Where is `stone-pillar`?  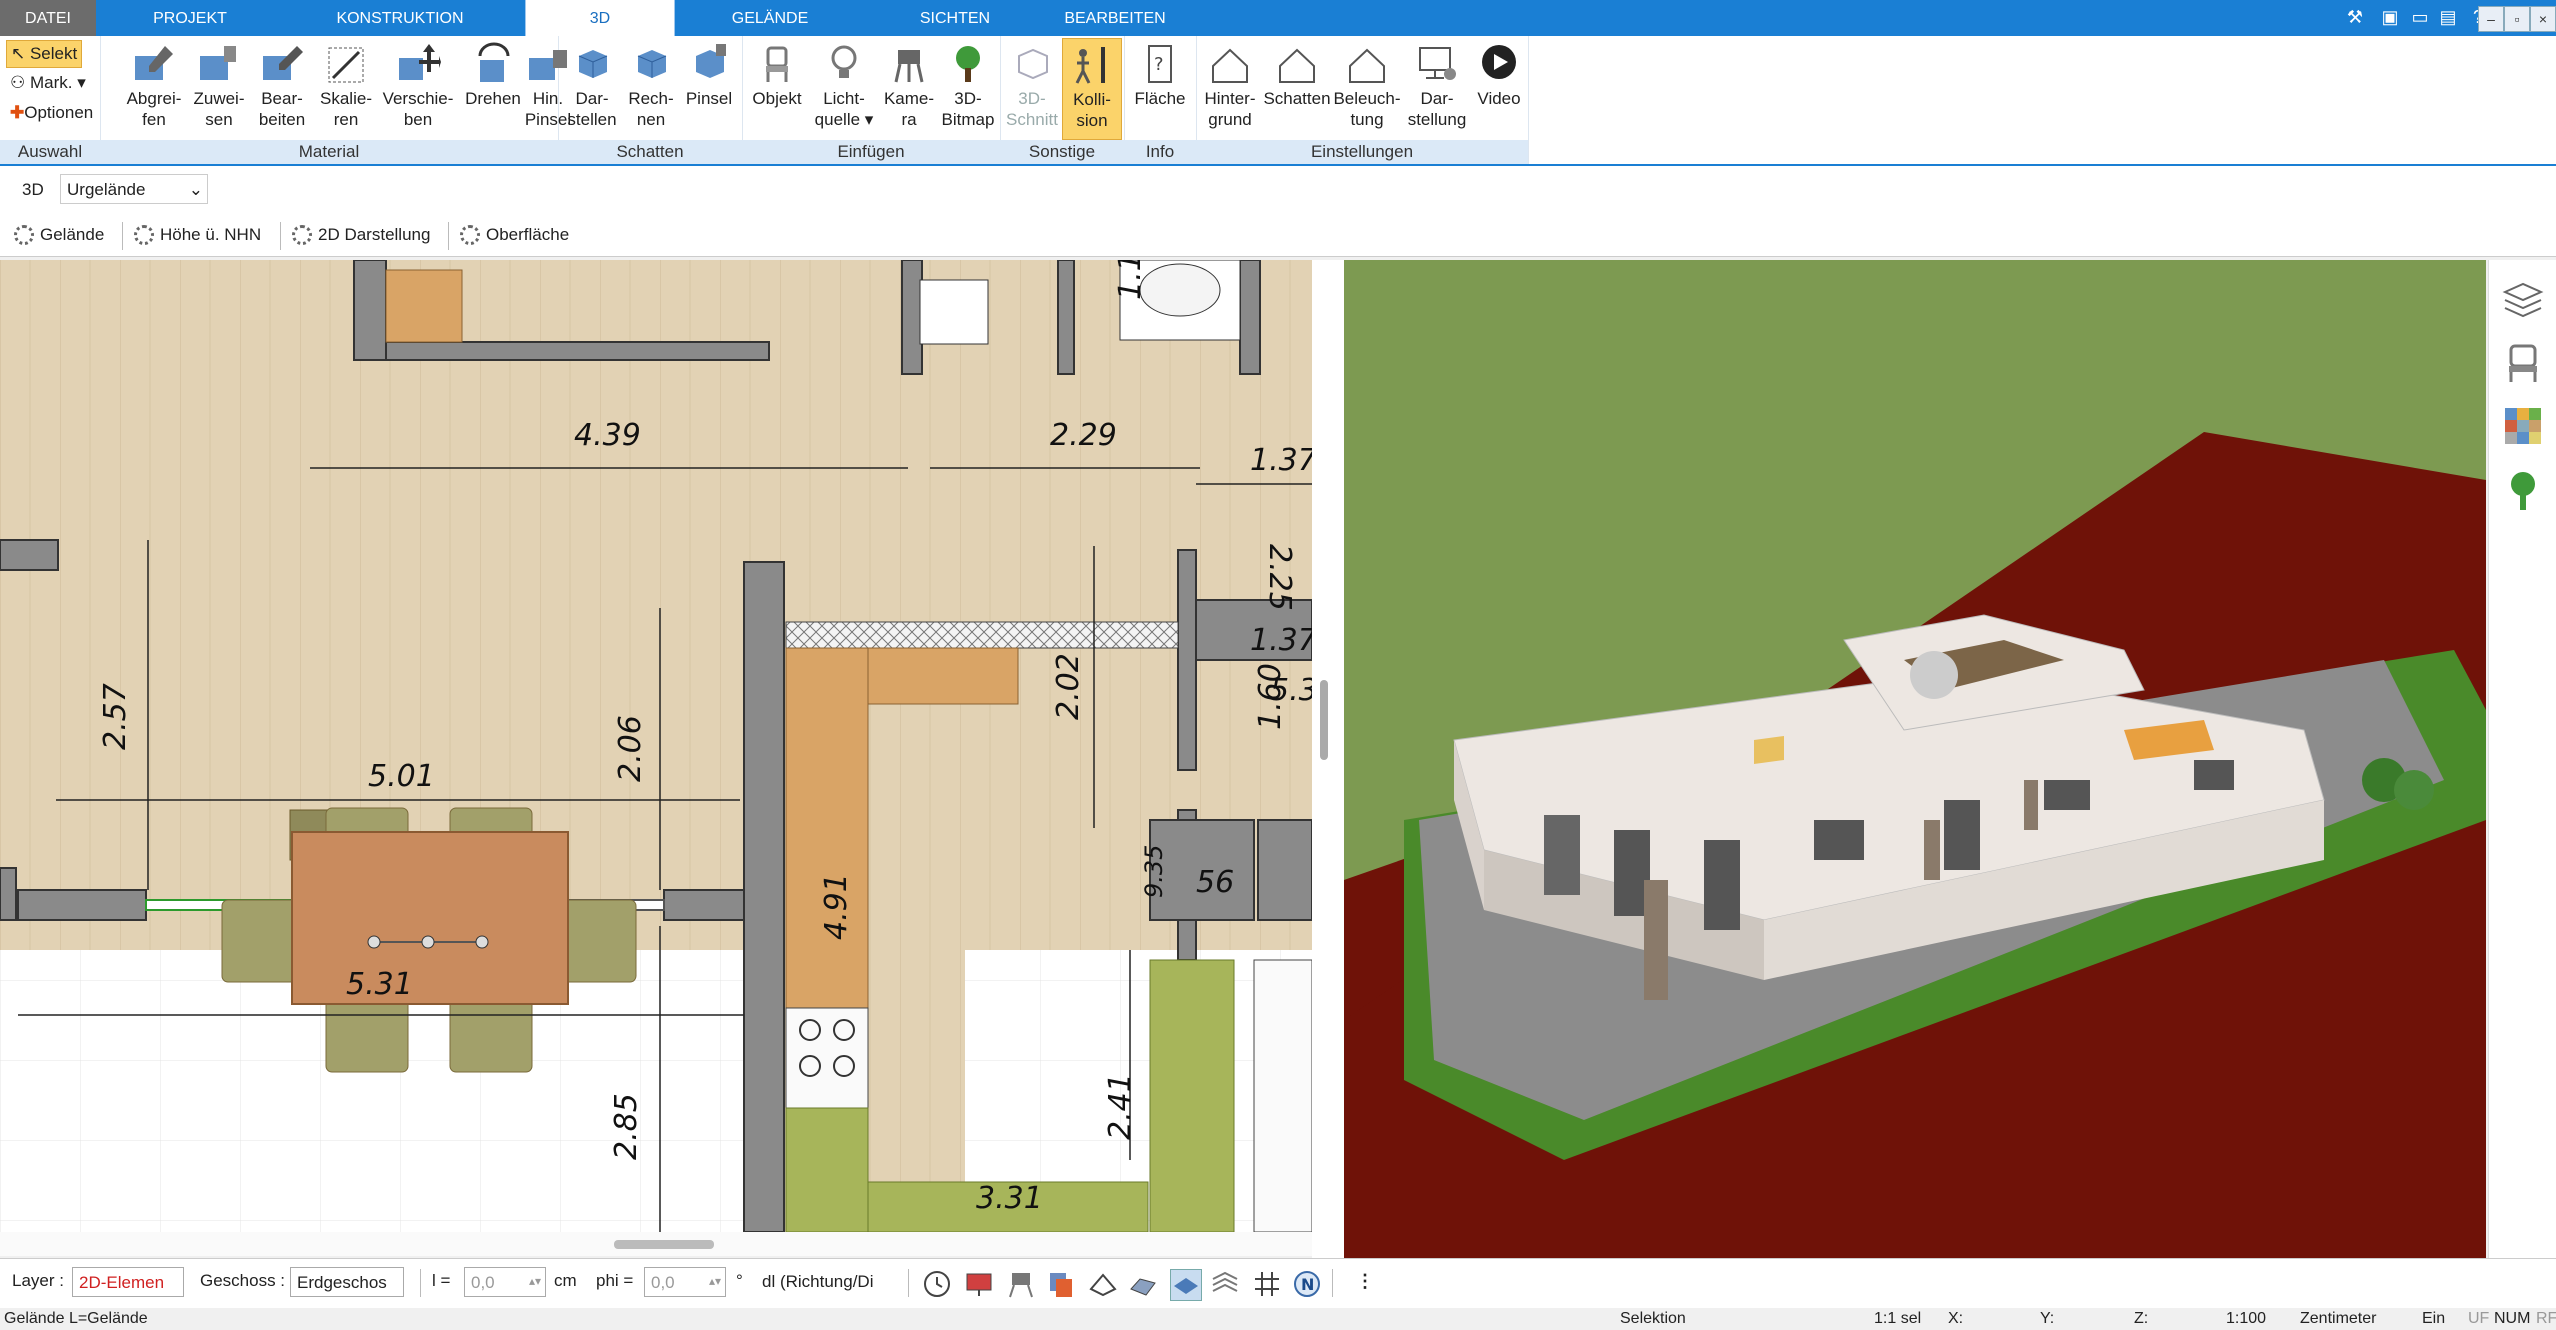
stone-pillar is located at coordinates (1932, 850).